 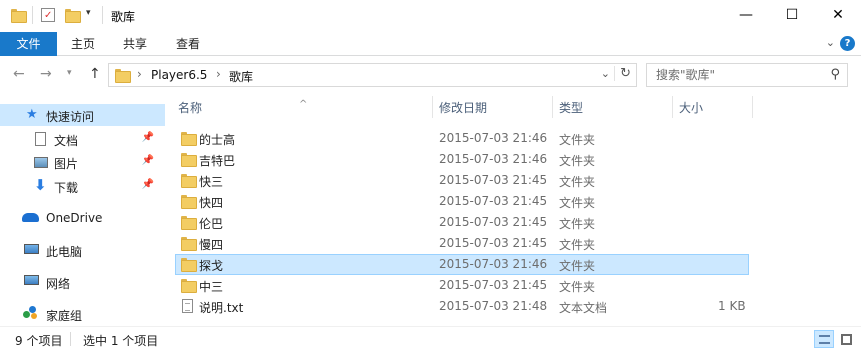 I want to click on sidebar-item-downloads: ⬇ 下载 📌, so click(x=82, y=186).